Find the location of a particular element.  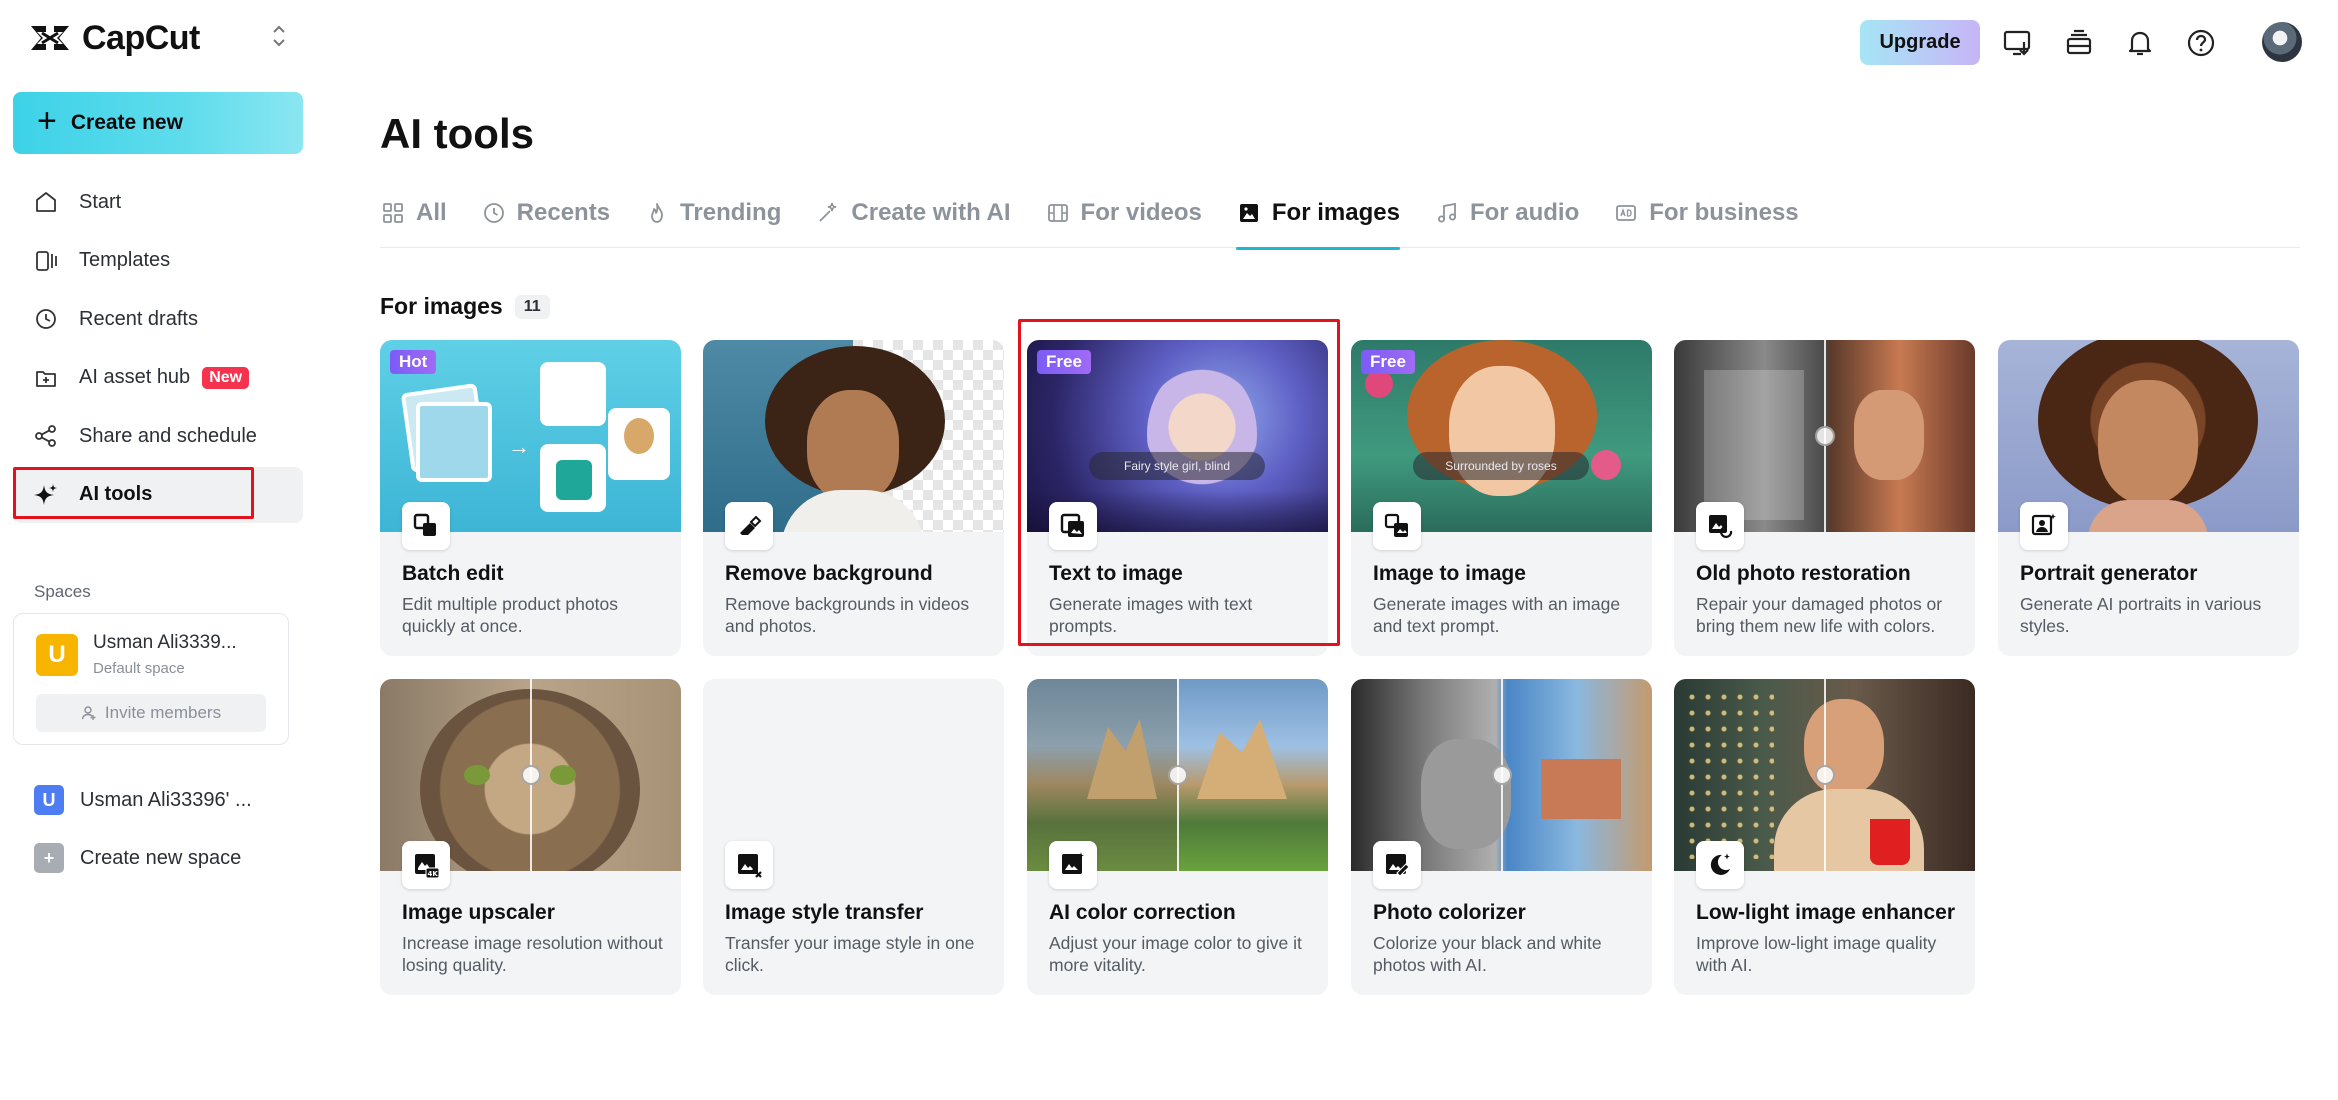

app-name: CapCut is located at coordinates (141, 38).